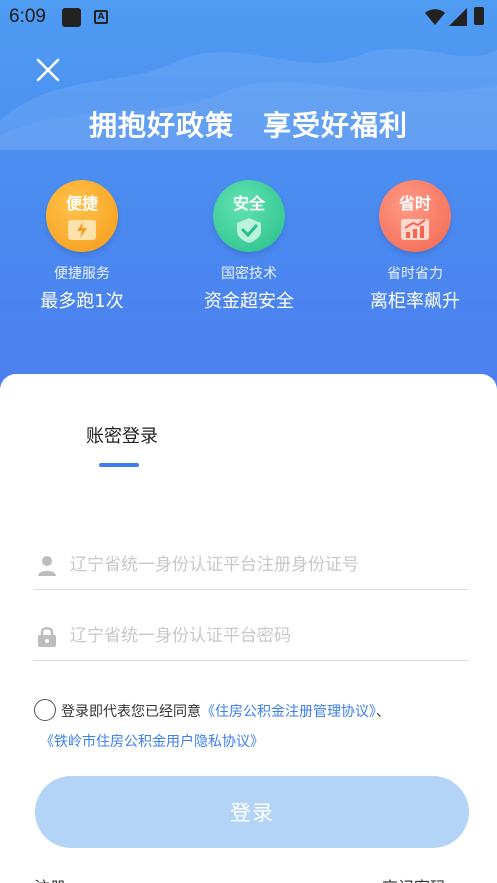 Image resolution: width=497 pixels, height=883 pixels. I want to click on status-time: 6:09, so click(27, 16).